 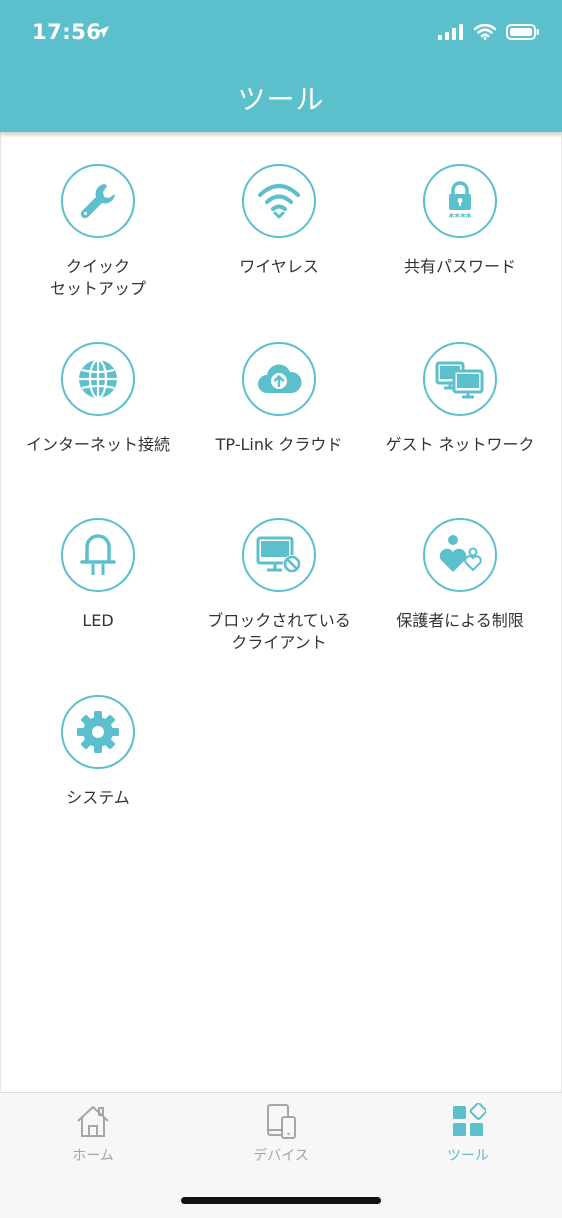 What do you see at coordinates (468, 1156) in the screenshot?
I see `tab-label: ツール` at bounding box center [468, 1156].